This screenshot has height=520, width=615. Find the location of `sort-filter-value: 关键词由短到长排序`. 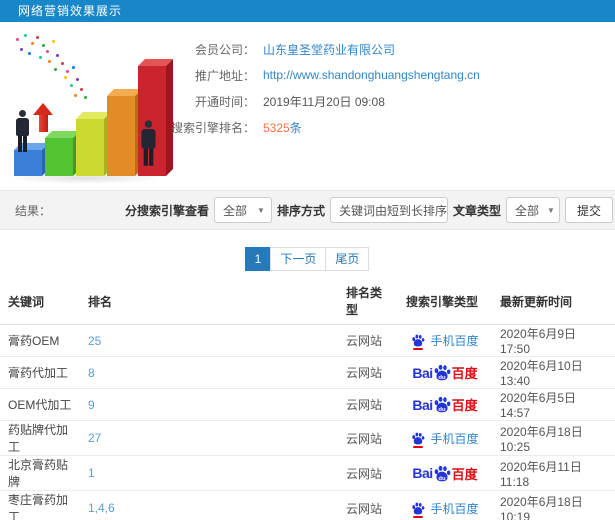

sort-filter-value: 关键词由短到长排序 is located at coordinates (392, 210).